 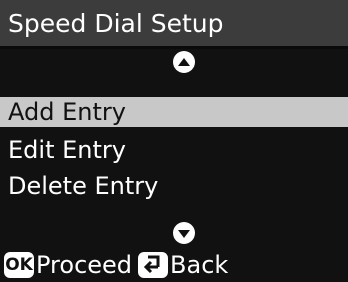 I want to click on proceed-label: Proceed, so click(x=84, y=264).